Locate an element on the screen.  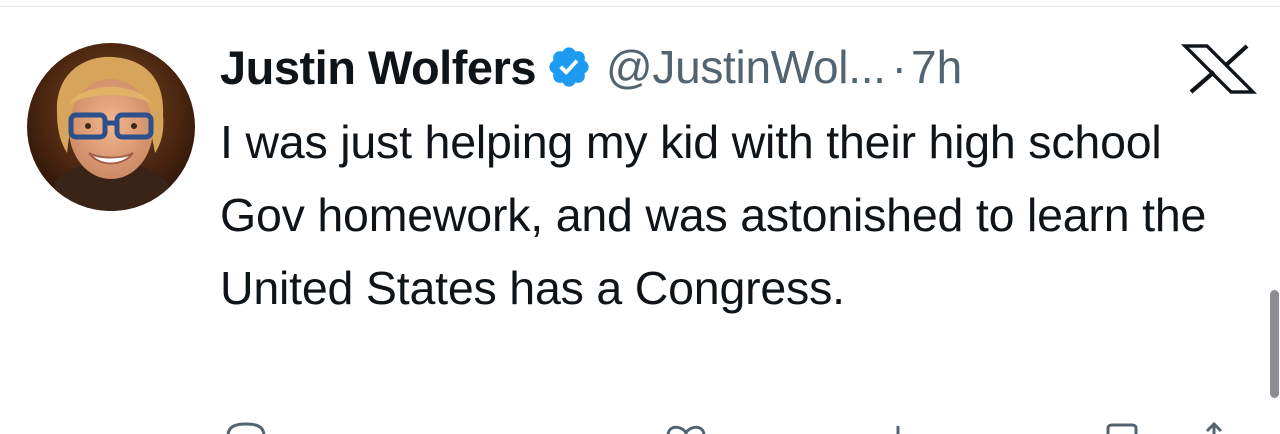
tweet-actions is located at coordinates (725, 427).